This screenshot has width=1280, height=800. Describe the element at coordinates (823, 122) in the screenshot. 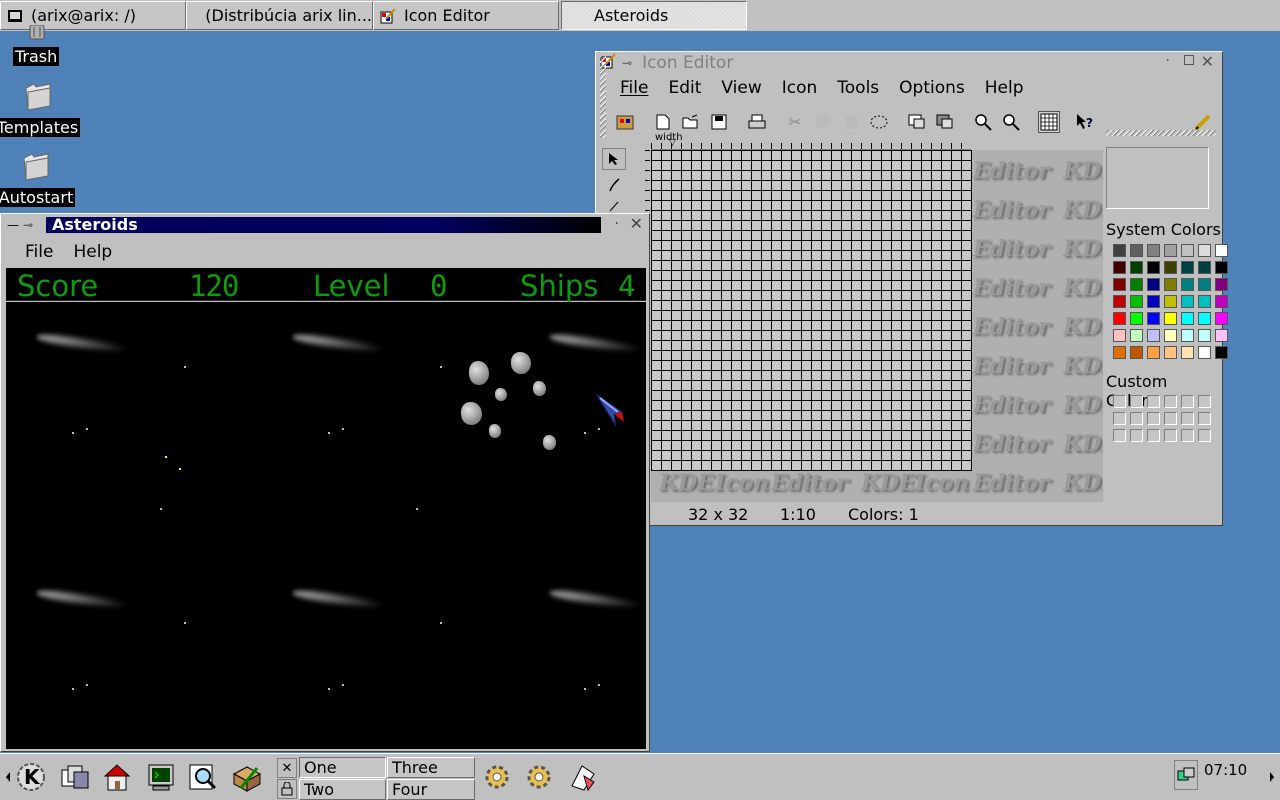

I see `copy-icon` at that location.